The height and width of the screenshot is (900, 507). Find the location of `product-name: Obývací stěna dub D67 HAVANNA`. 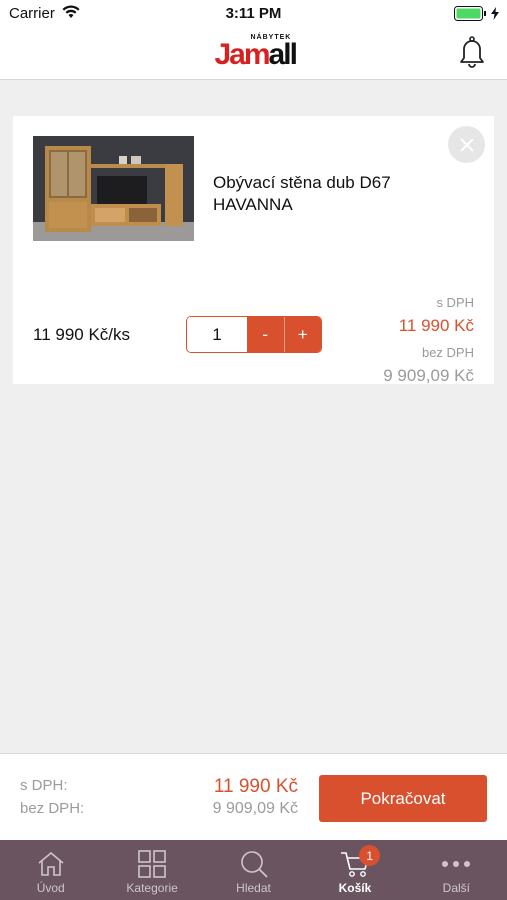

product-name: Obývací stěna dub D67 HAVANNA is located at coordinates (313, 194).